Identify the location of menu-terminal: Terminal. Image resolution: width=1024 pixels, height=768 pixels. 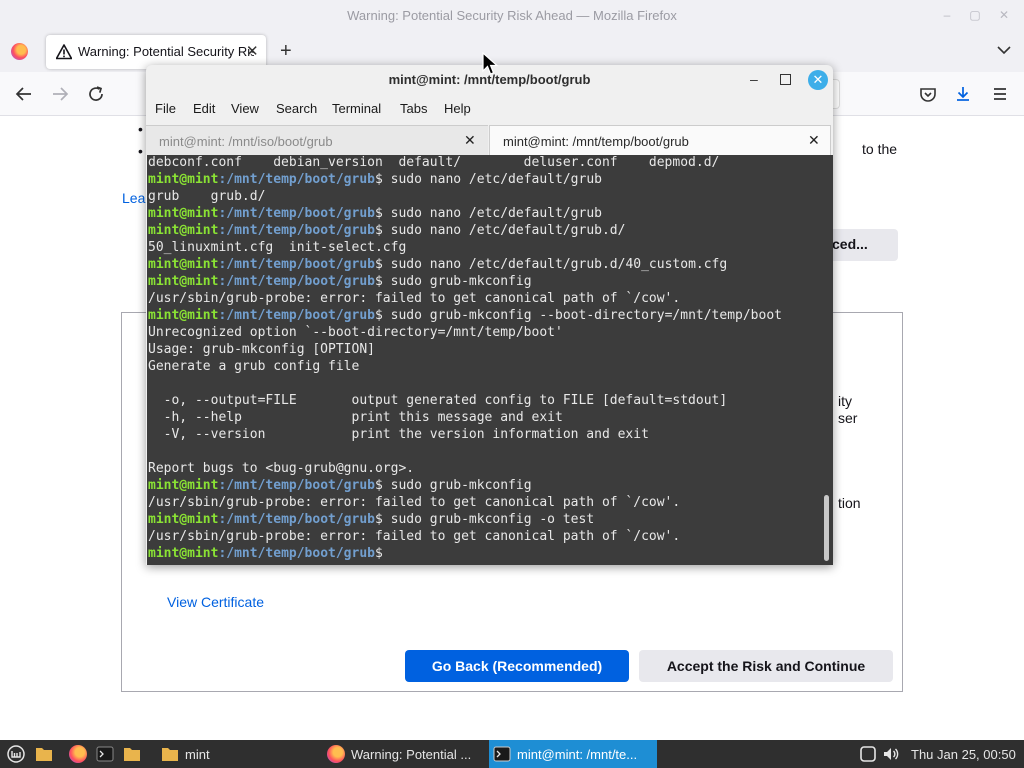
(356, 108).